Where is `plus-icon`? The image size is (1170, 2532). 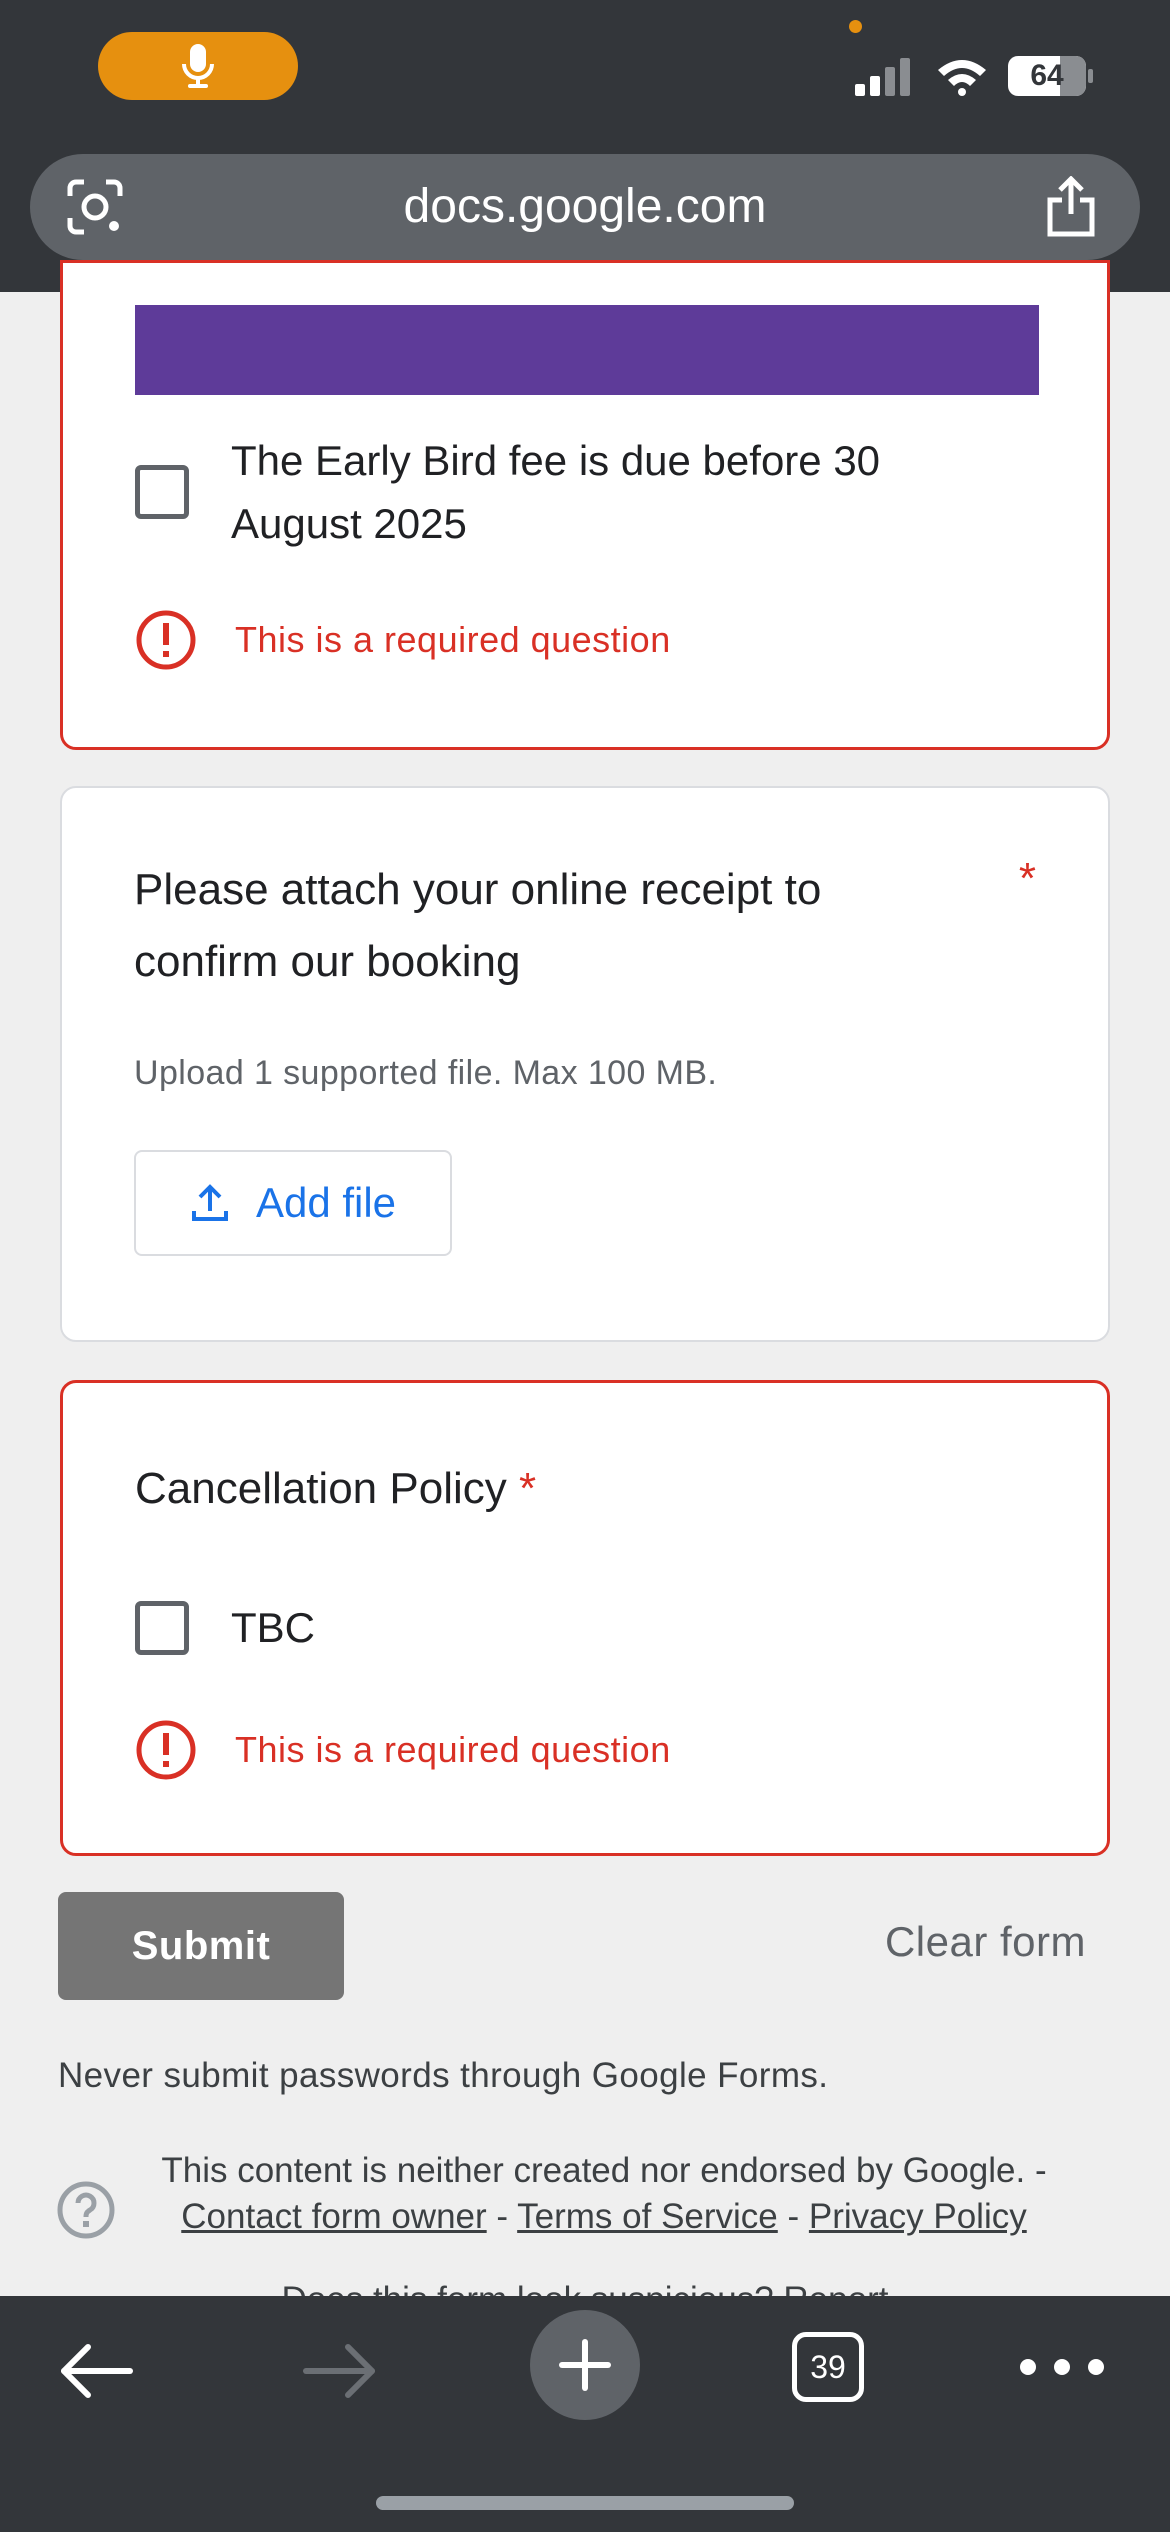 plus-icon is located at coordinates (585, 2365).